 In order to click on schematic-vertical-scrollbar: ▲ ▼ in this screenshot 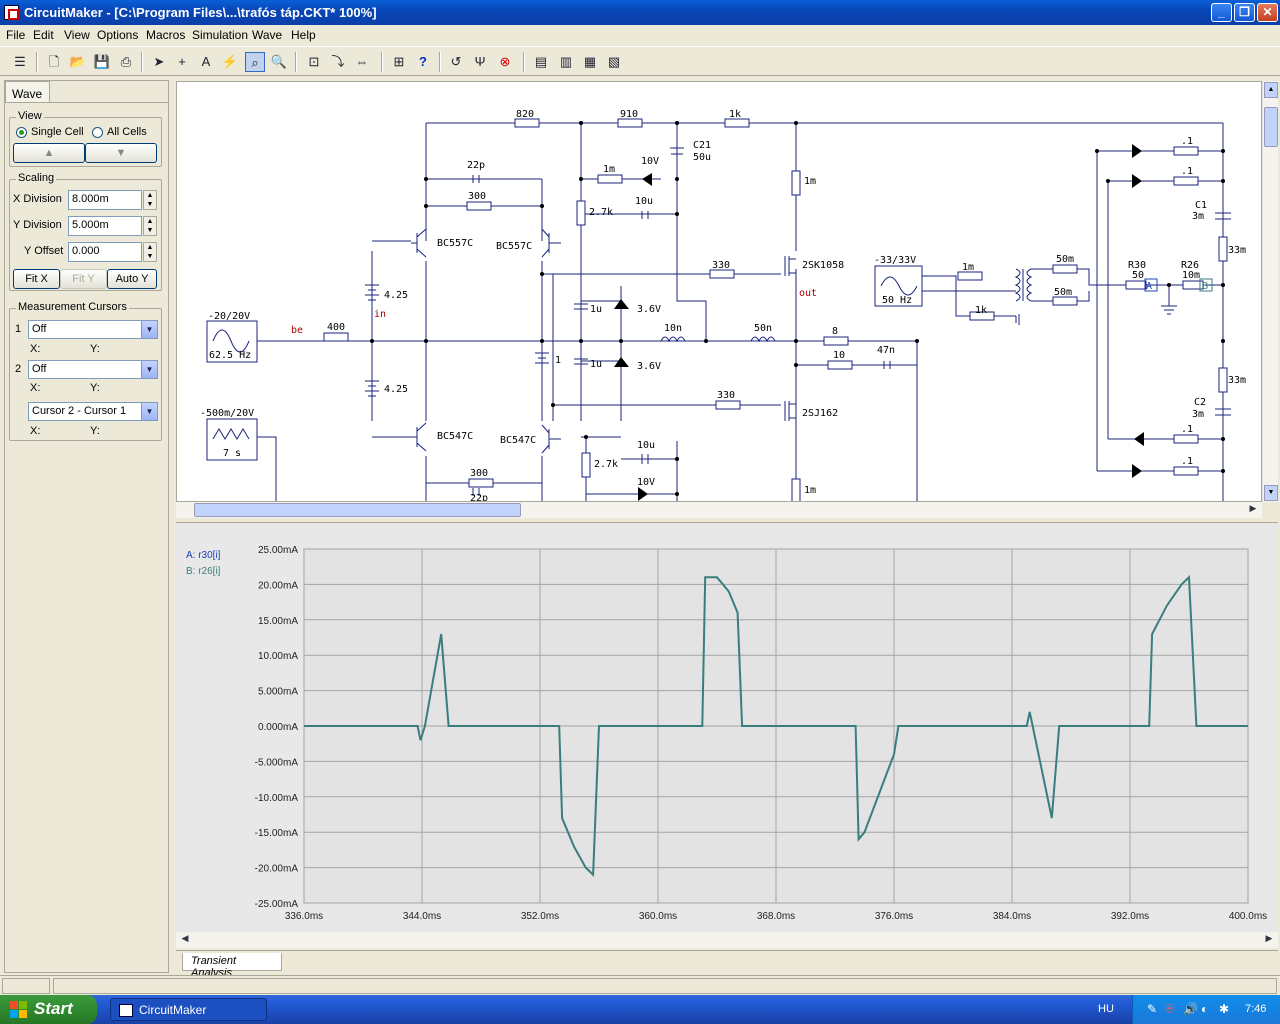, I will do `click(1270, 291)`.